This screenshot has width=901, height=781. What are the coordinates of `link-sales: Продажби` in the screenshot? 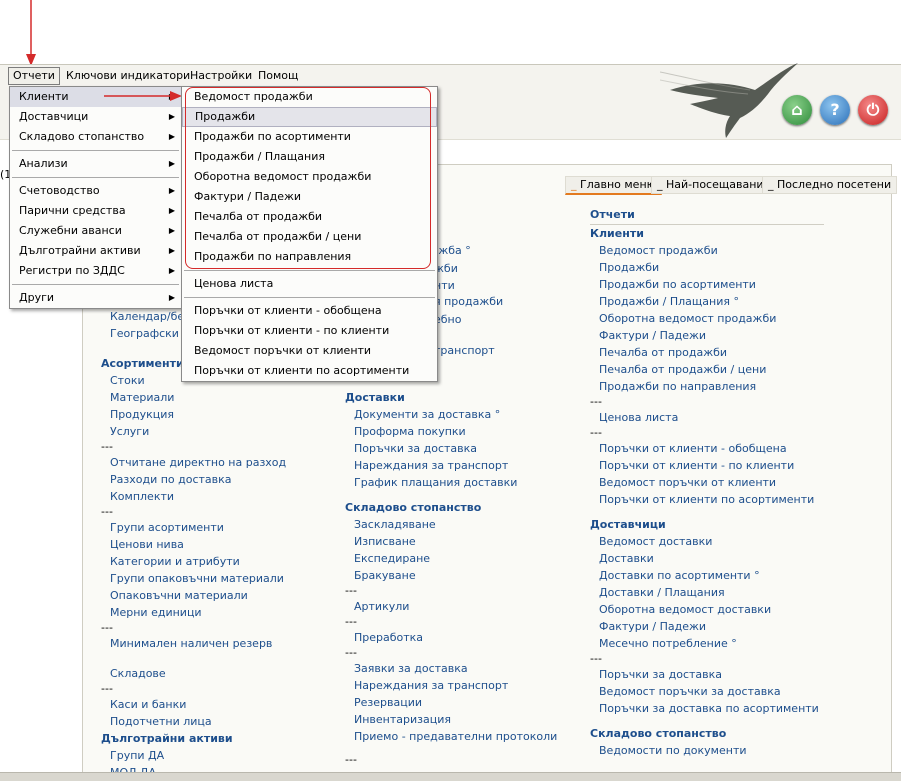 It's located at (707, 267).